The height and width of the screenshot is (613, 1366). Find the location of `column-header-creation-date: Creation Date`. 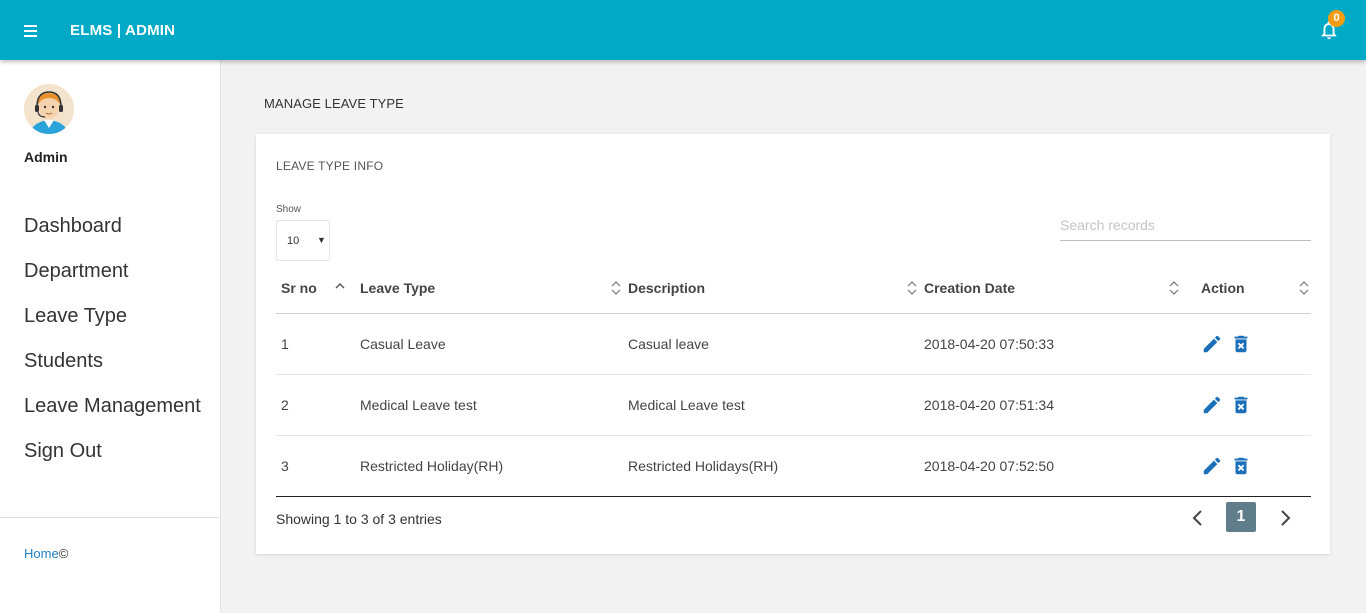

column-header-creation-date: Creation Date is located at coordinates (1050, 289).